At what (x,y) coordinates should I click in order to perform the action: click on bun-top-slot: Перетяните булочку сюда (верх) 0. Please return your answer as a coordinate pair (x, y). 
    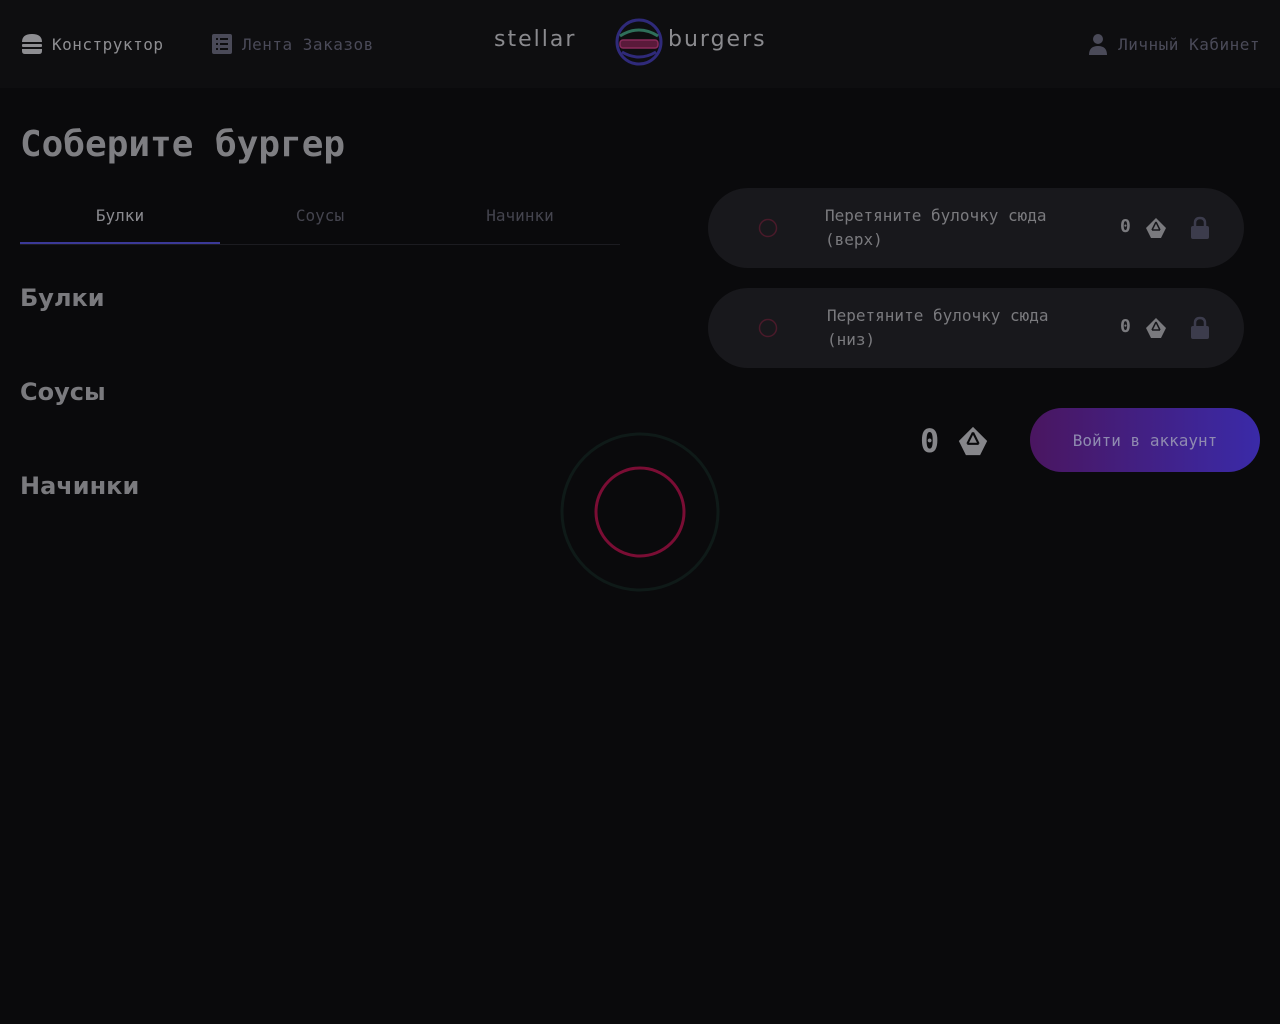
    Looking at the image, I should click on (976, 228).